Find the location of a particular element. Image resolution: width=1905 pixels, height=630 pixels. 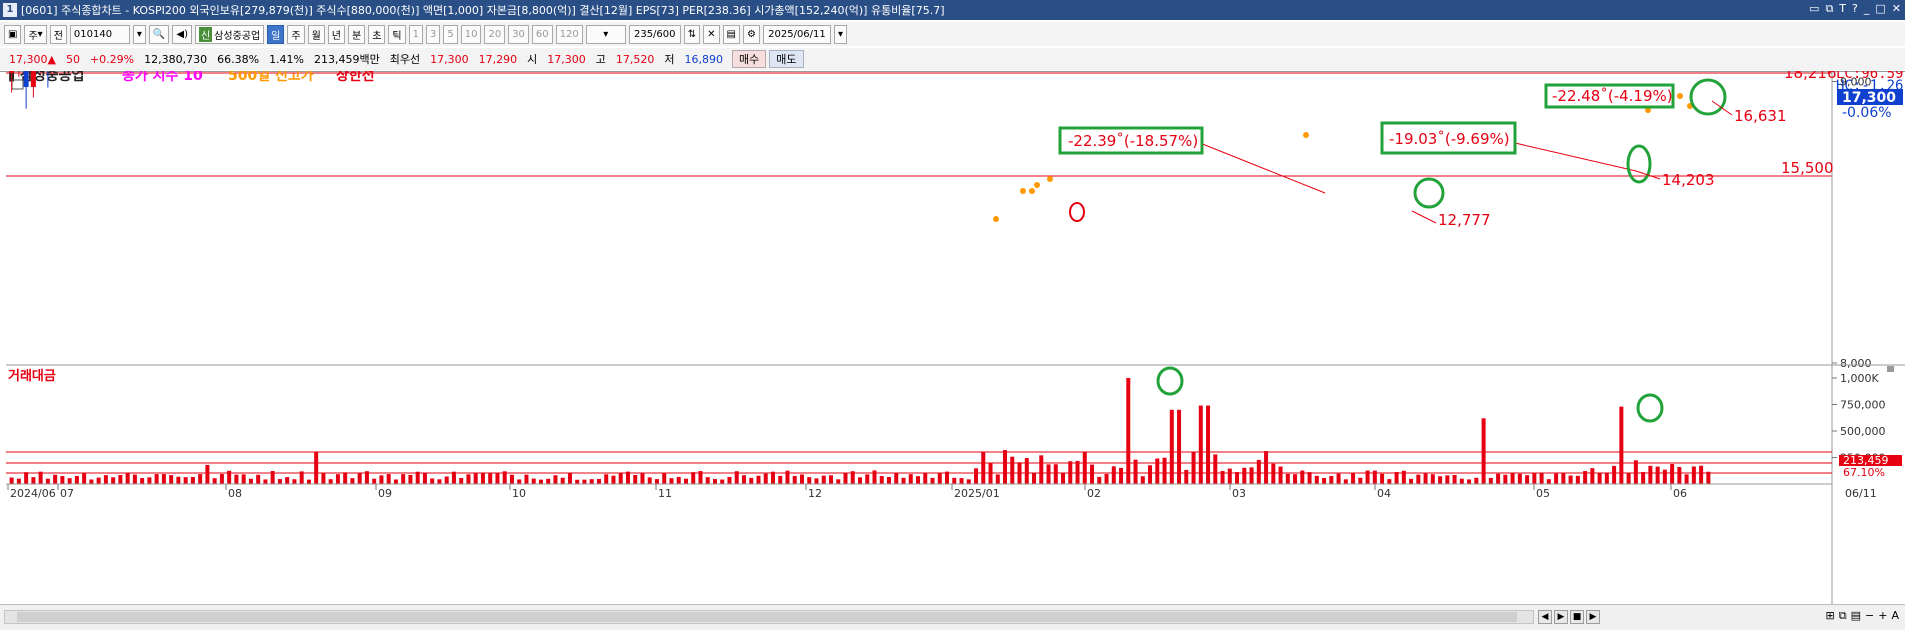

stop-button: ■ is located at coordinates (1577, 617).